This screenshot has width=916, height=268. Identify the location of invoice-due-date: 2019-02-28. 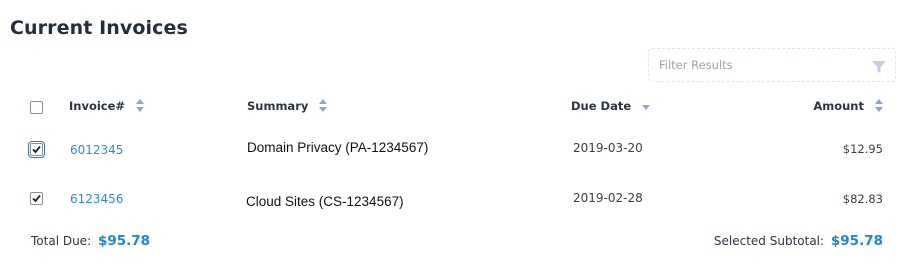
(608, 198).